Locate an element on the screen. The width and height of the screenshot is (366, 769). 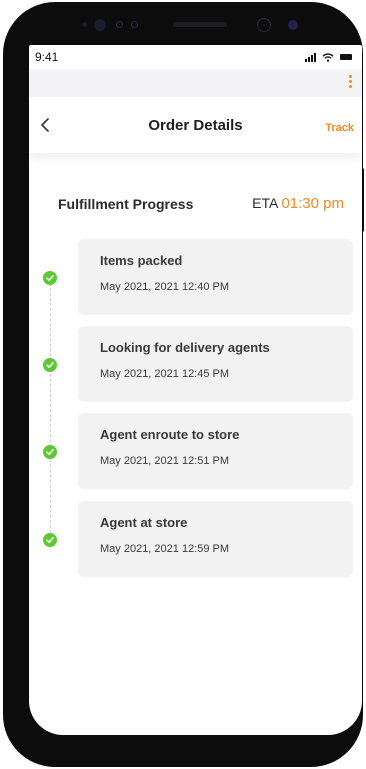
page-title: Order Details is located at coordinates (195, 125).